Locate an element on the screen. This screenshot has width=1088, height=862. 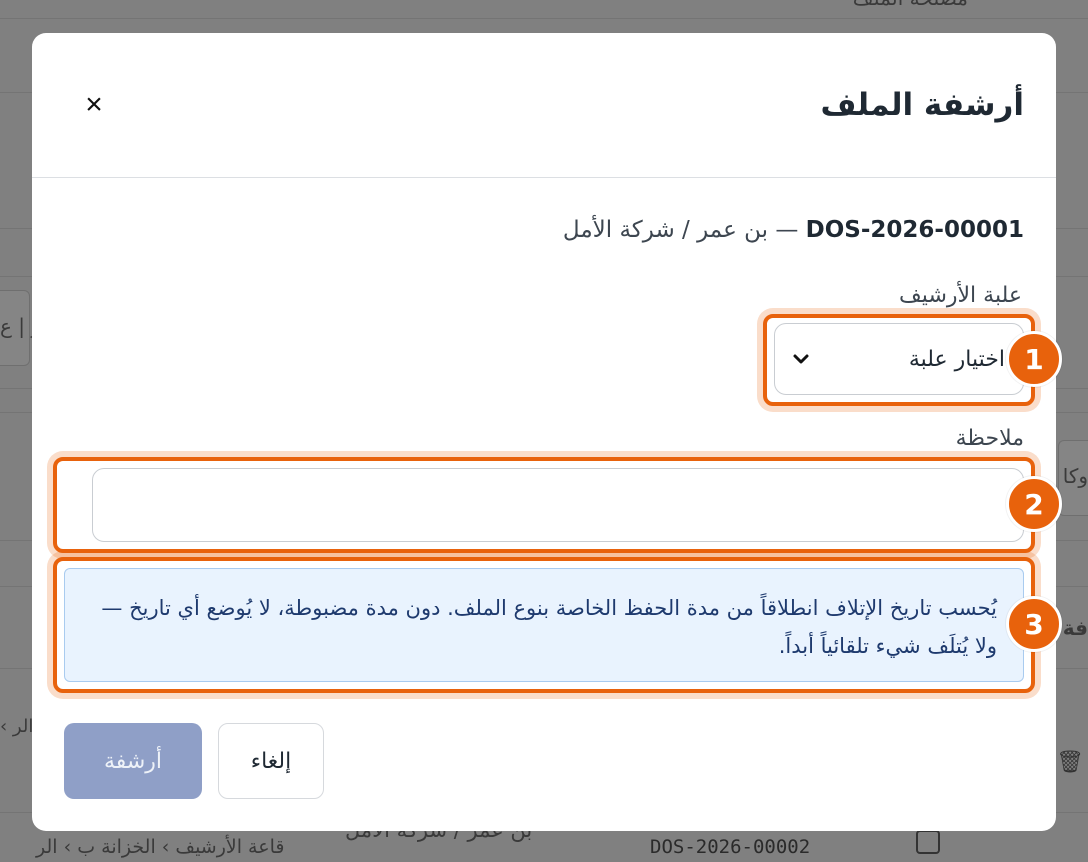
file-summary: DOS-2026-00001 — بن عمر / شركة الأمل is located at coordinates (793, 230).